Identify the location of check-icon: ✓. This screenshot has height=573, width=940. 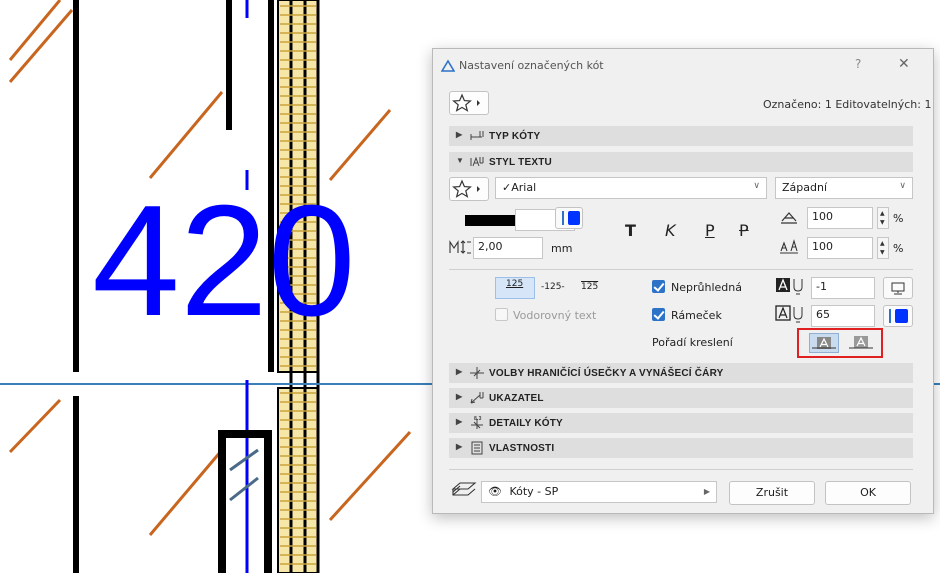
(507, 187).